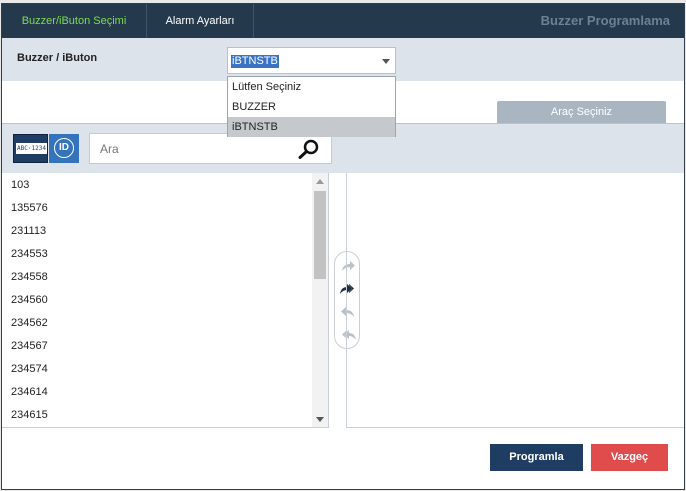 The height and width of the screenshot is (491, 686). I want to click on option-please-select: Lütfen Seçiniz, so click(311, 87).